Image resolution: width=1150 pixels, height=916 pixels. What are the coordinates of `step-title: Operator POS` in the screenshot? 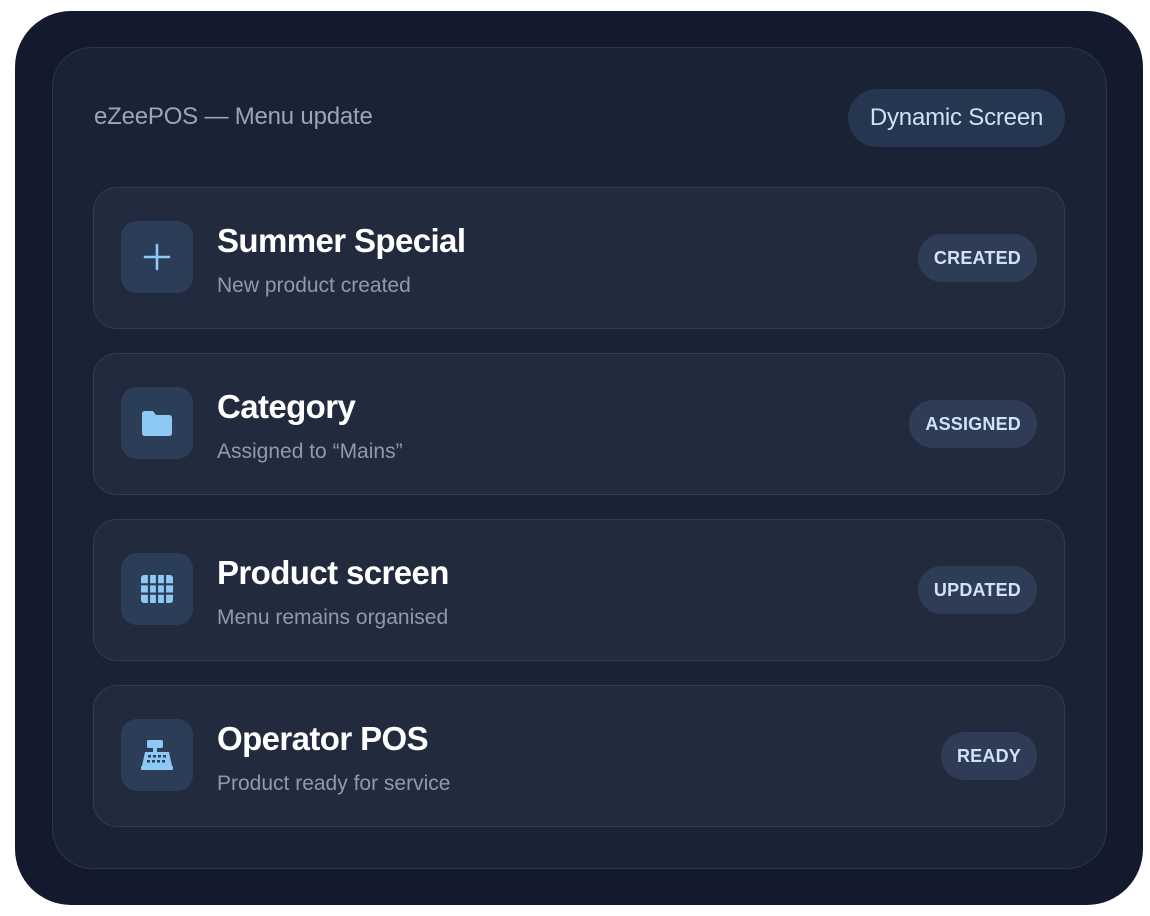 It's located at (323, 738).